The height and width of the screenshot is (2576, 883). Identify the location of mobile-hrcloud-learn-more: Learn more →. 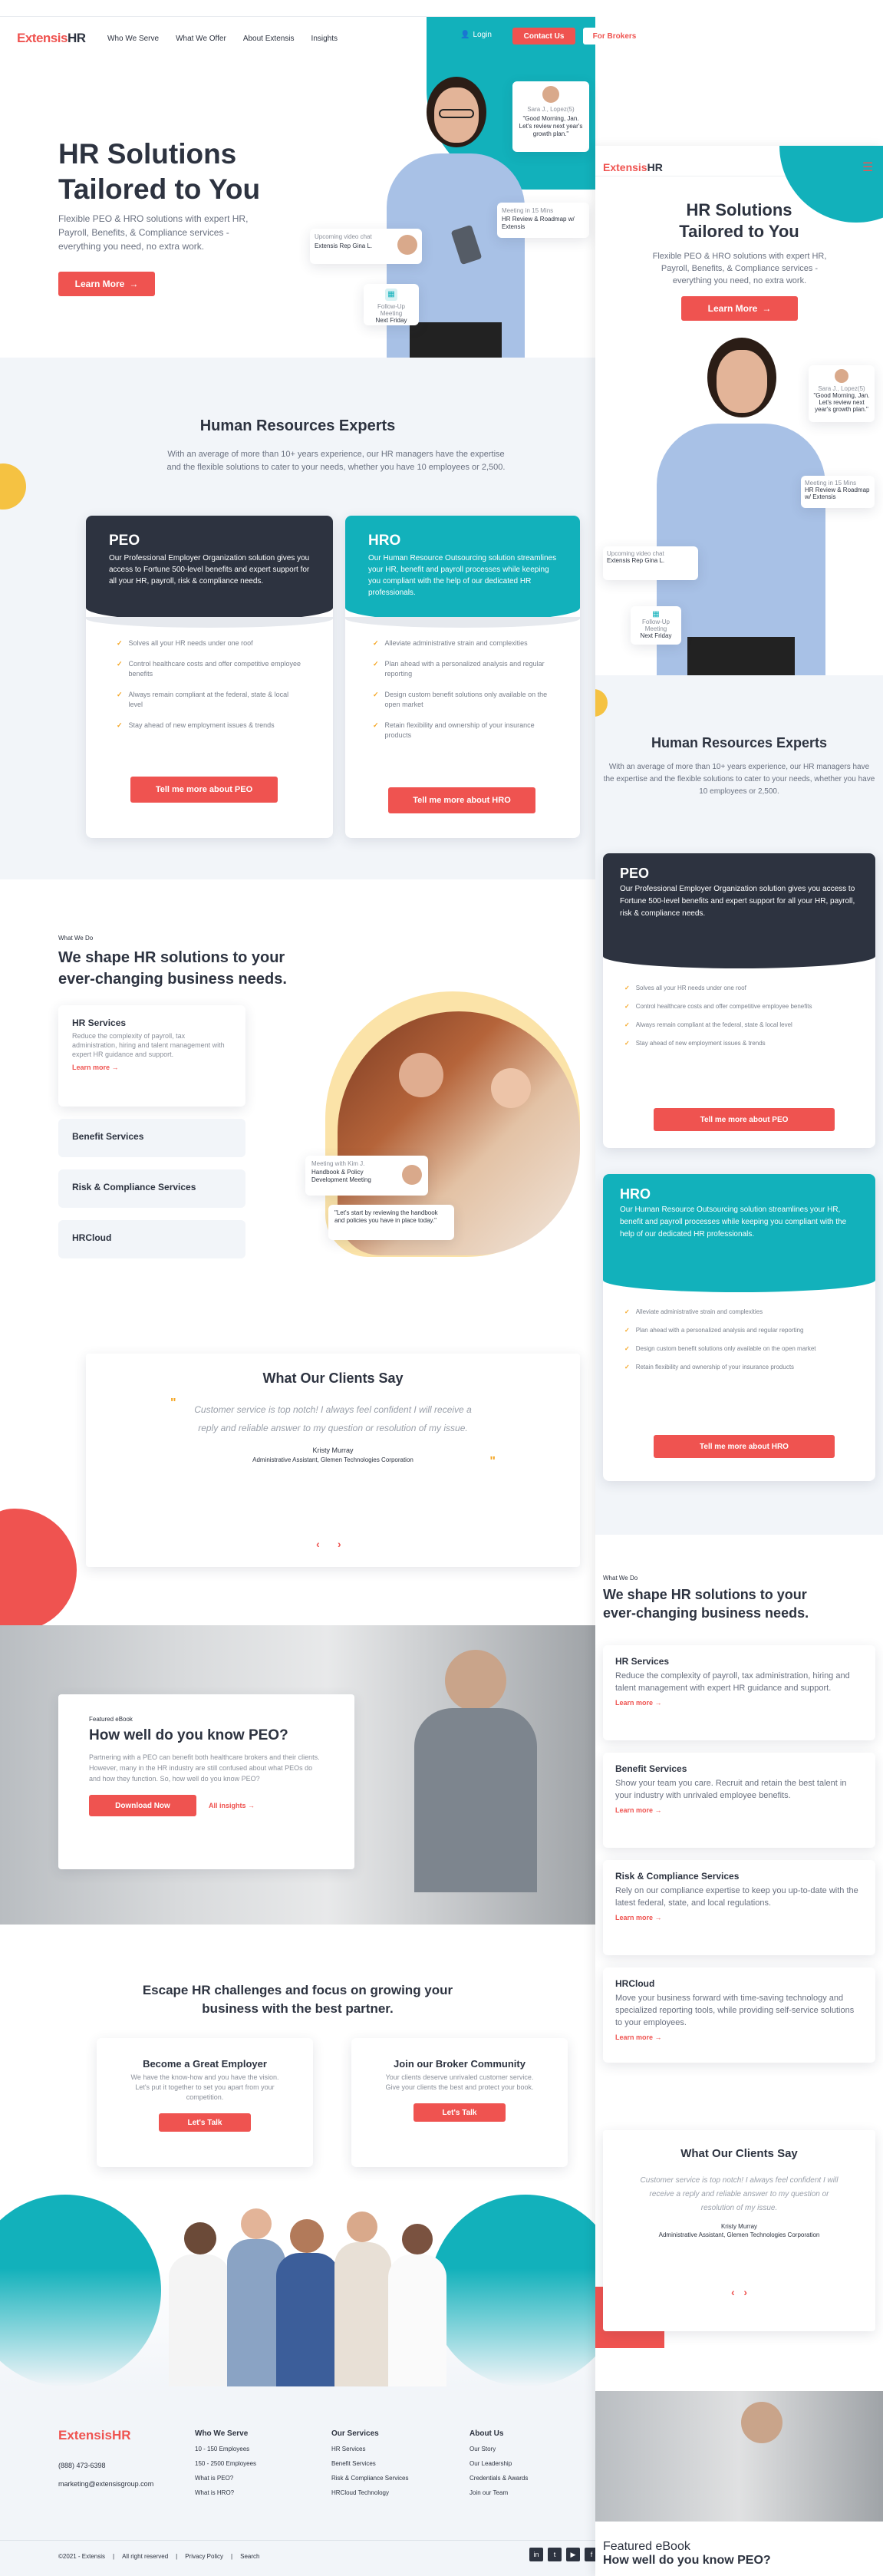
(739, 2037).